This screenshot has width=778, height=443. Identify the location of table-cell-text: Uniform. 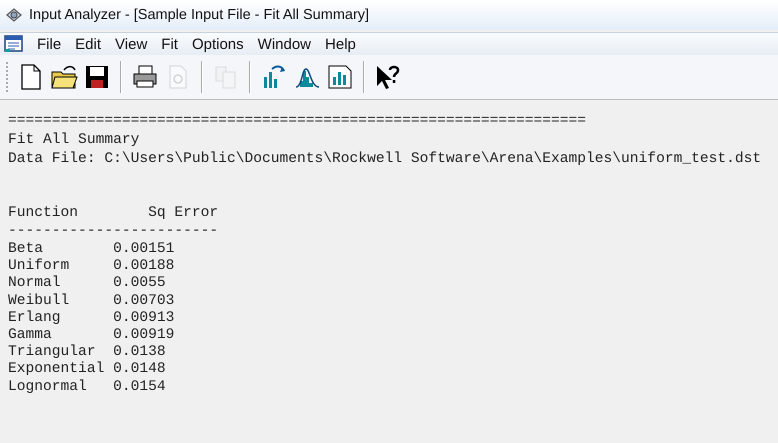
(39, 266).